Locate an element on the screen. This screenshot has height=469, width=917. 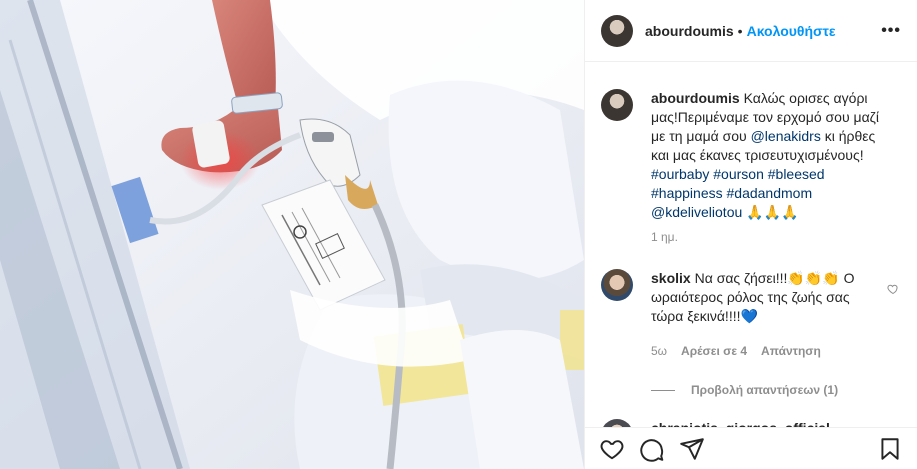
comment-username: chraniotis_giorgos_official is located at coordinates (740, 423).